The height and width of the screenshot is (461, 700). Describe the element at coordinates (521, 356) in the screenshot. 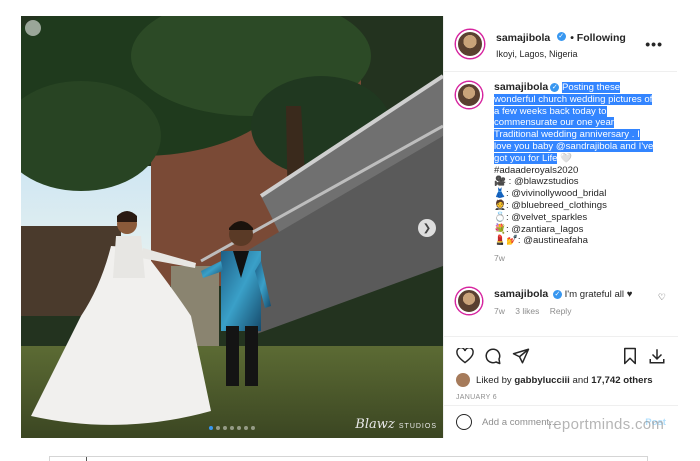

I see `share-icon` at that location.